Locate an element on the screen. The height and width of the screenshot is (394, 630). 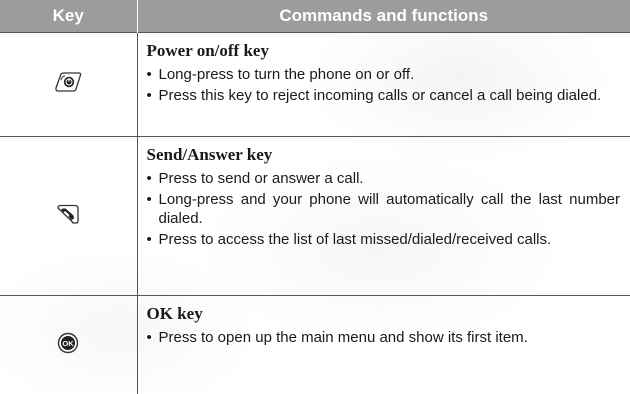
key-title: Send/Answer key is located at coordinates (384, 155).